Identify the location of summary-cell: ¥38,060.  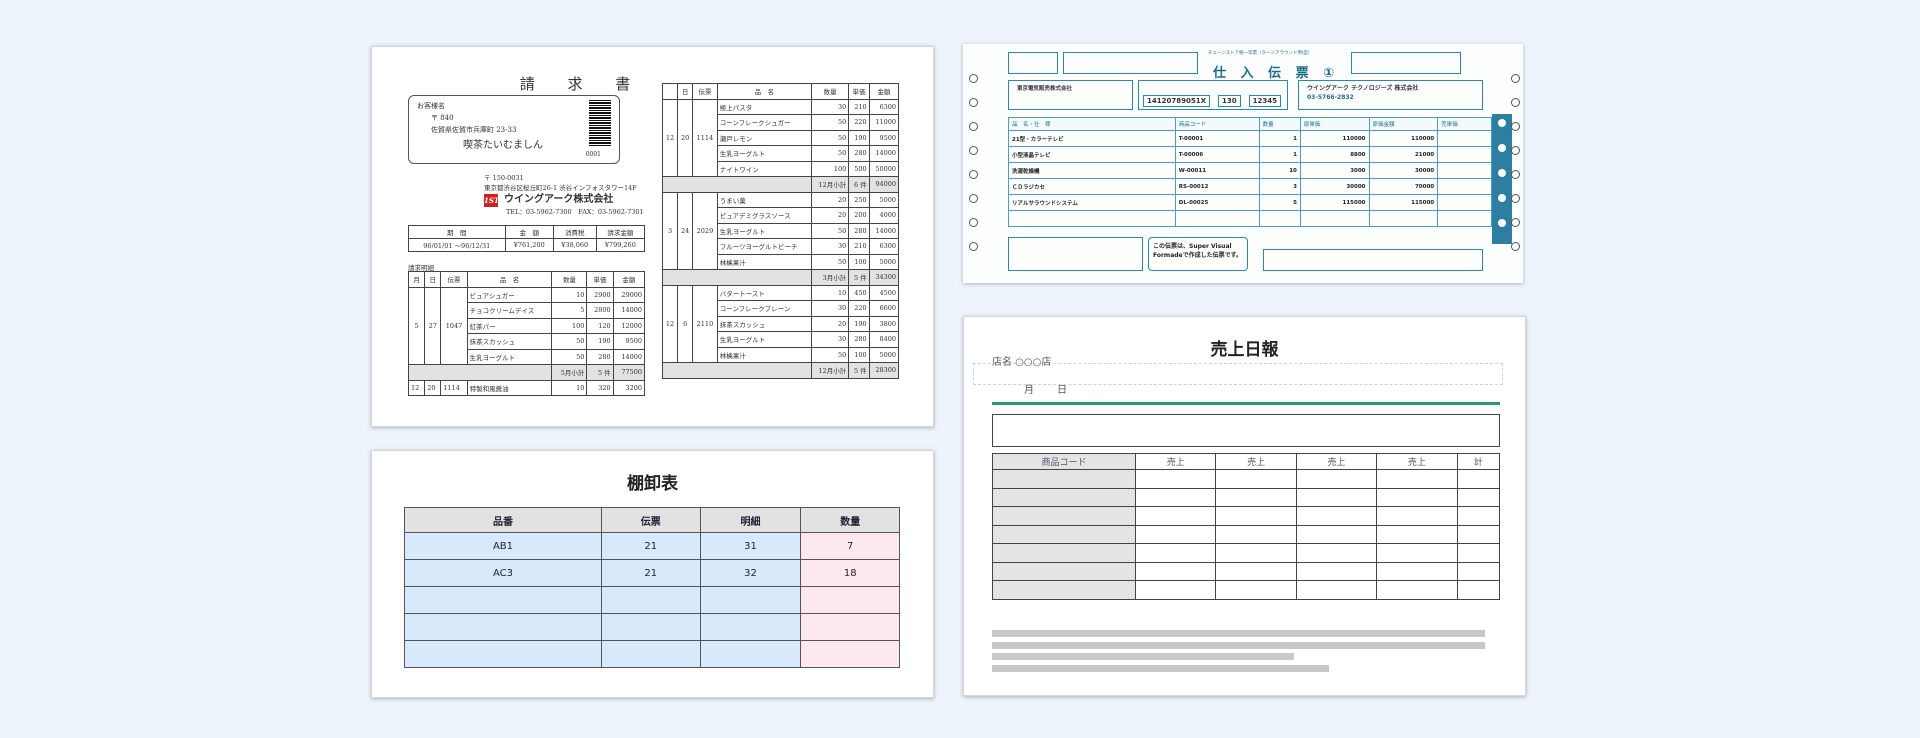
(574, 245).